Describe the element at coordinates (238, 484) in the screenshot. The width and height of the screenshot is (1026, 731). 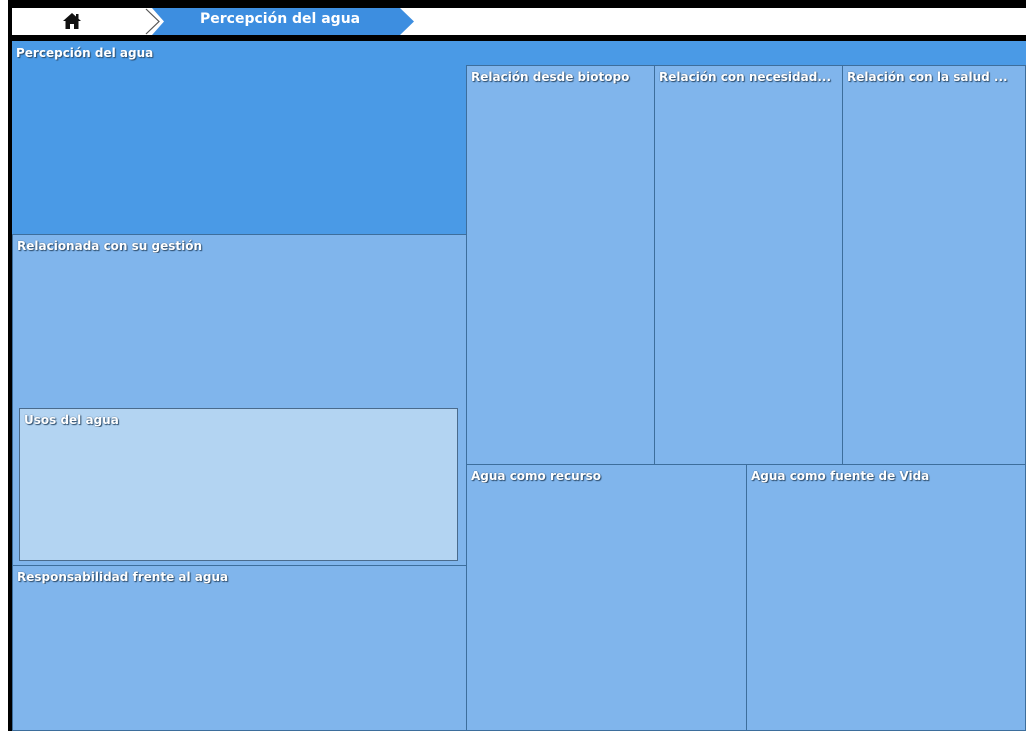
I see `tile-usos: Usos del agua` at that location.